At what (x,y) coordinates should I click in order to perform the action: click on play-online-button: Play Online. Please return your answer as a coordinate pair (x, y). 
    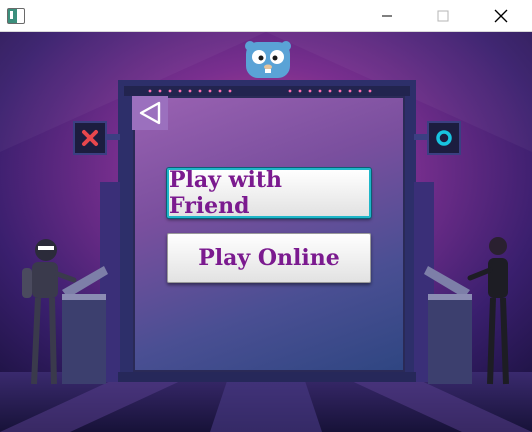
    Looking at the image, I should click on (269, 258).